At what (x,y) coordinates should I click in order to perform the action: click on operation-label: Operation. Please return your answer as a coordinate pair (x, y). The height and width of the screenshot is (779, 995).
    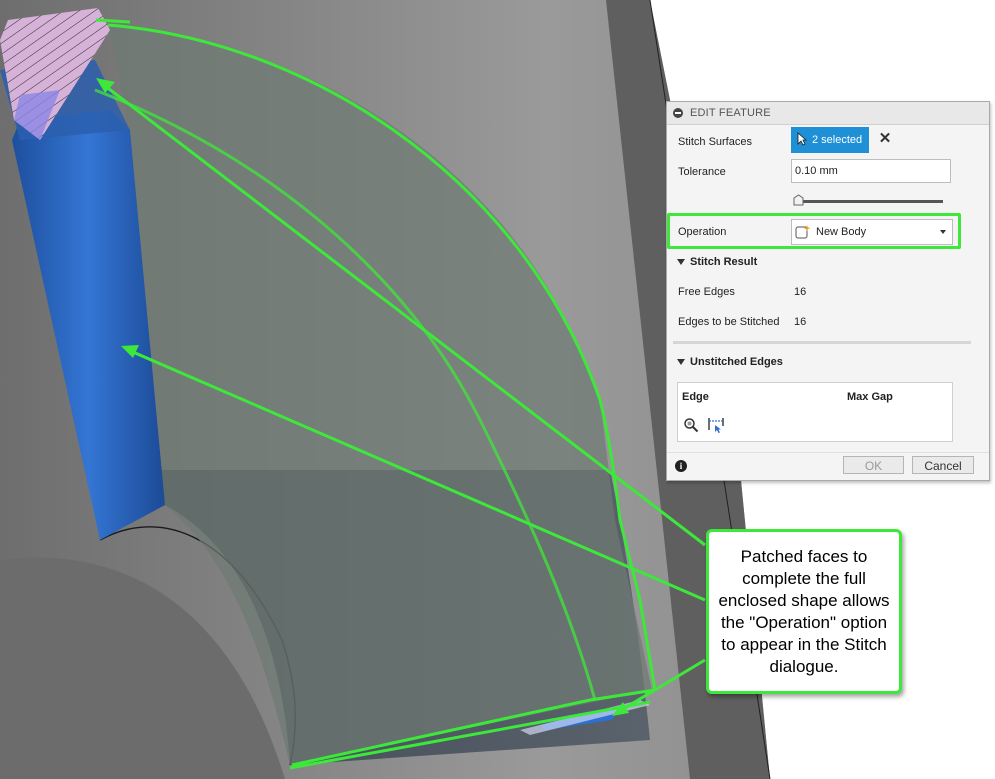
    Looking at the image, I should click on (702, 232).